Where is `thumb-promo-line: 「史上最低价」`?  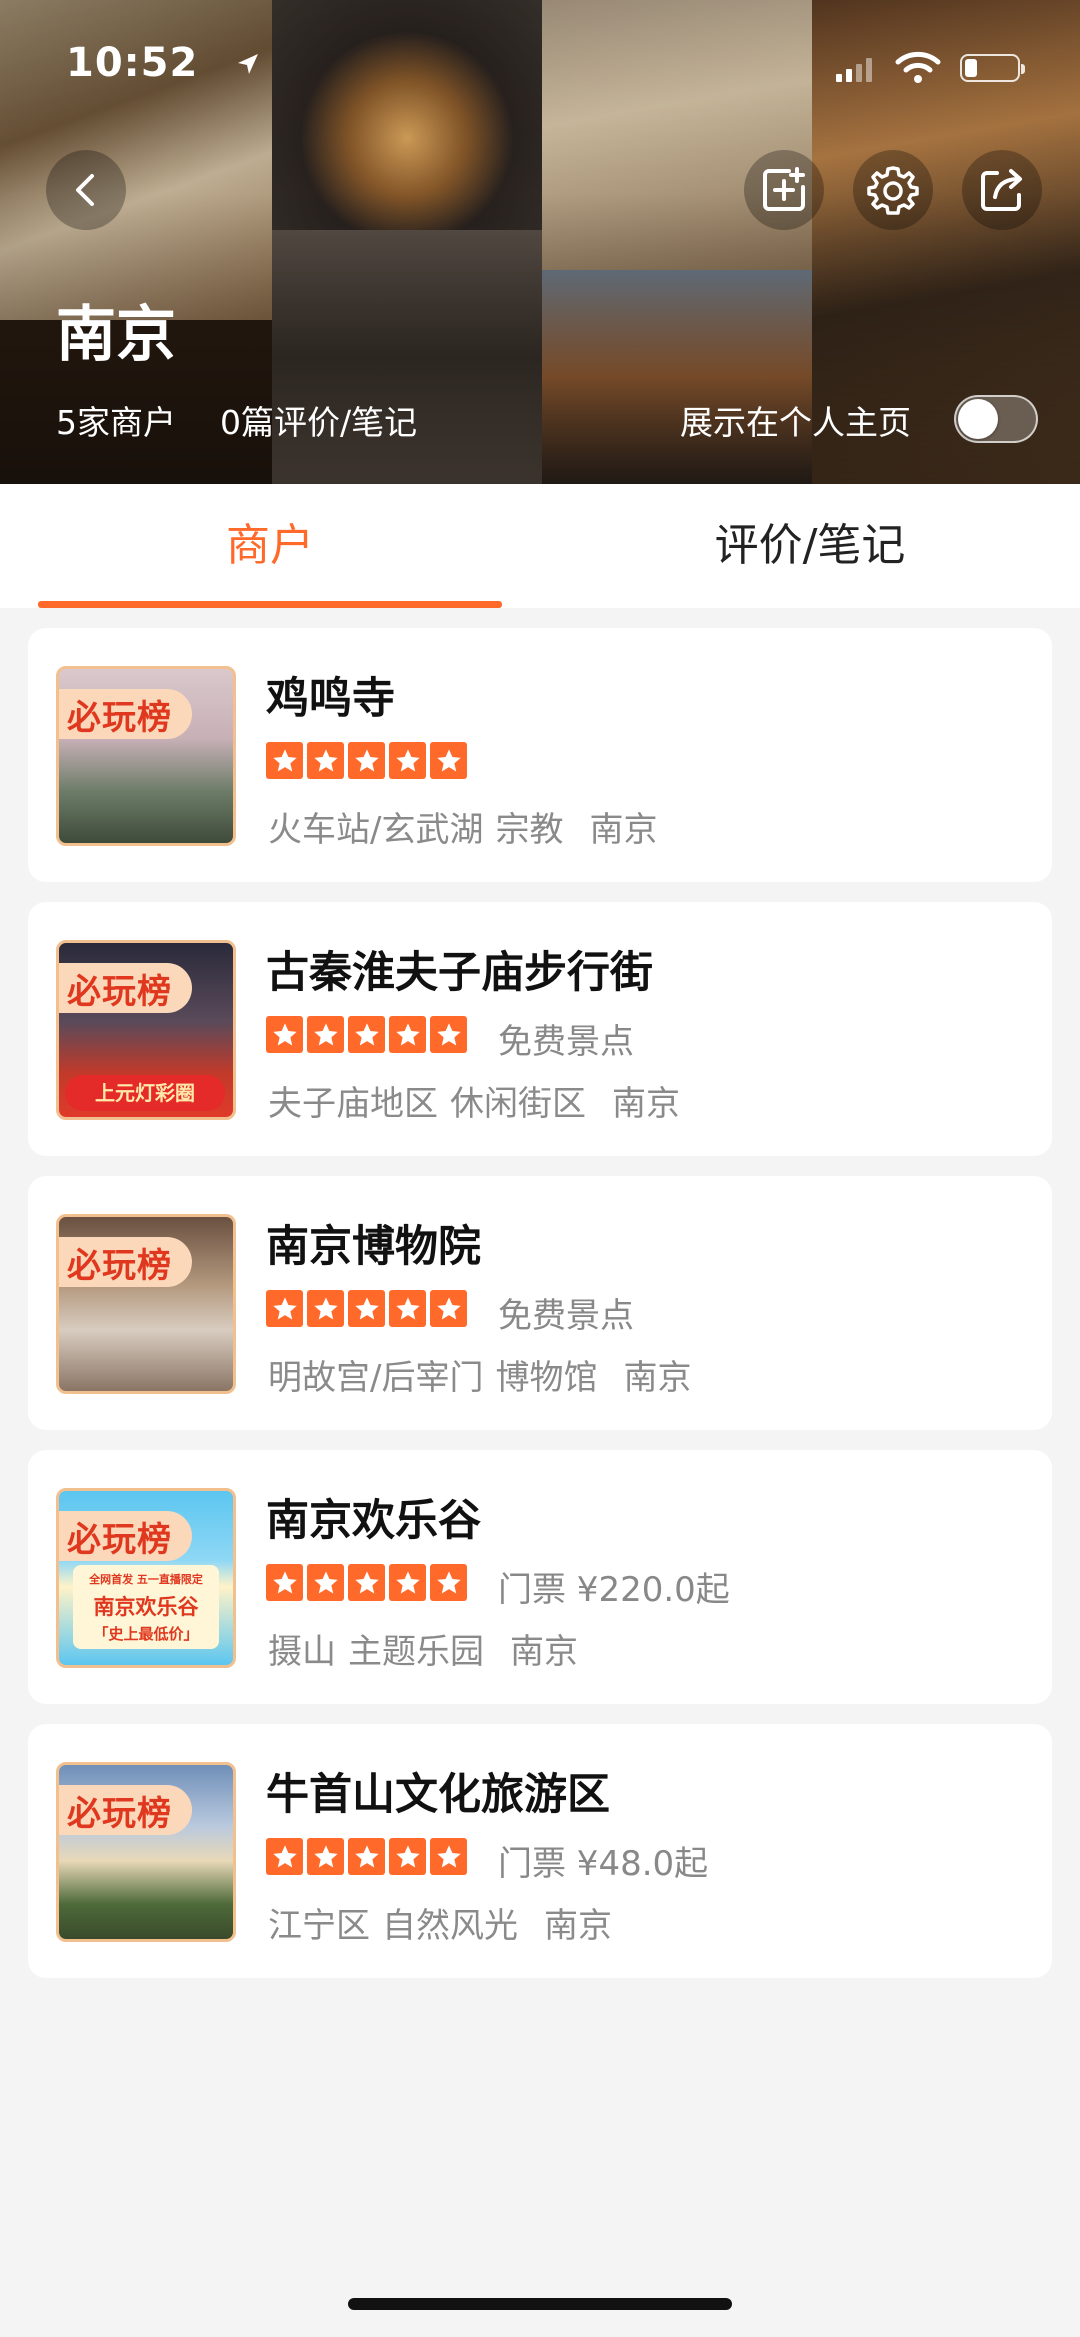 thumb-promo-line: 「史上最低价」 is located at coordinates (146, 1634).